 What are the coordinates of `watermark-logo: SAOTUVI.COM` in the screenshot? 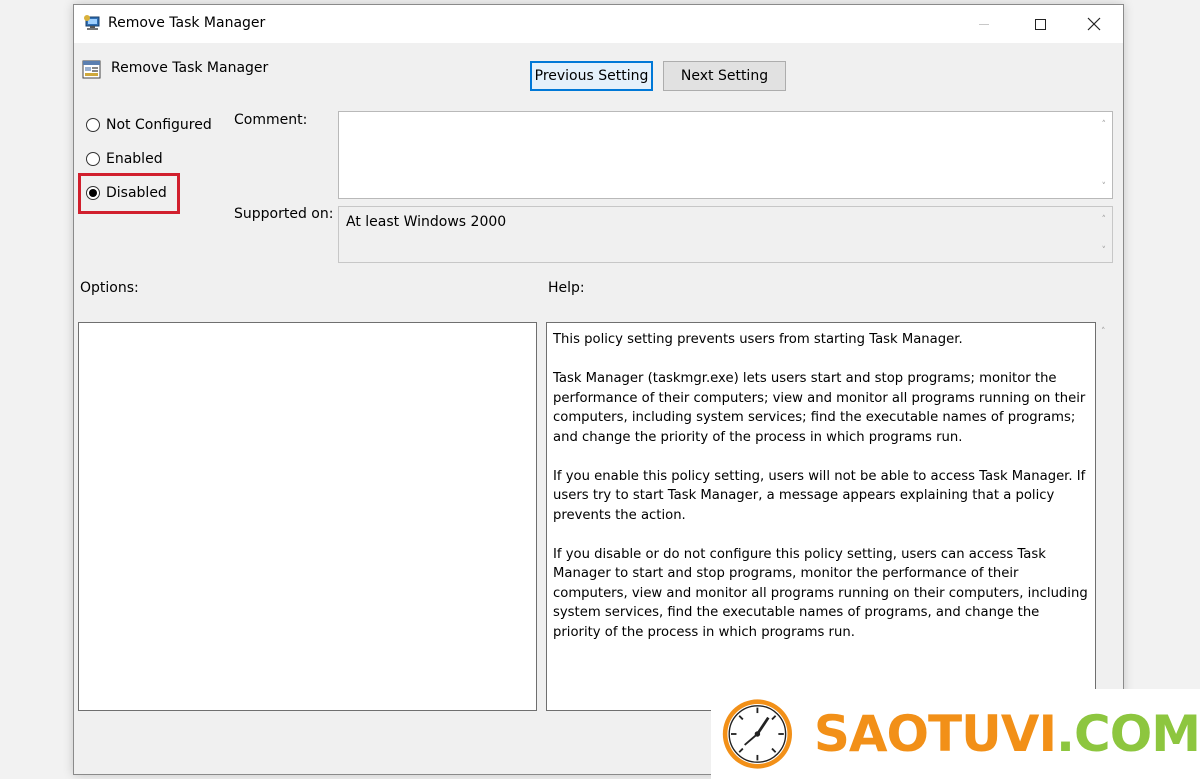 It's located at (955, 734).